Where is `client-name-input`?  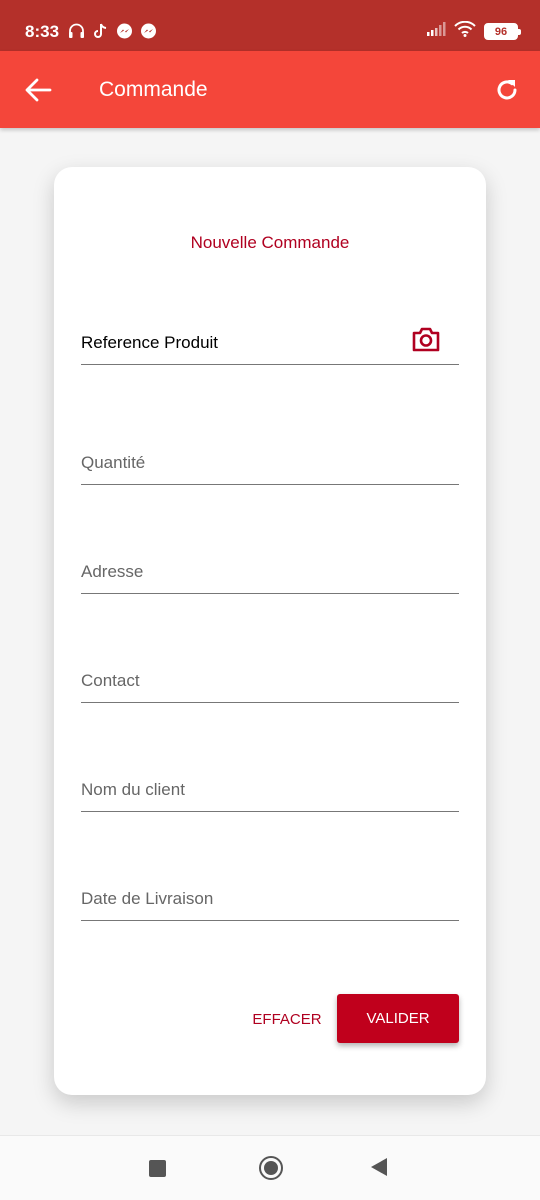
client-name-input is located at coordinates (270, 790).